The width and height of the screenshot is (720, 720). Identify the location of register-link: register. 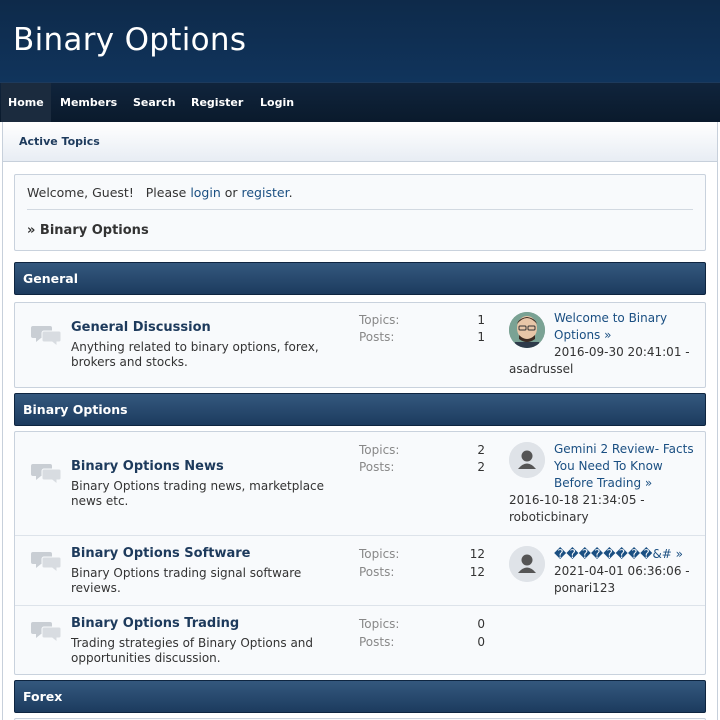
(265, 192).